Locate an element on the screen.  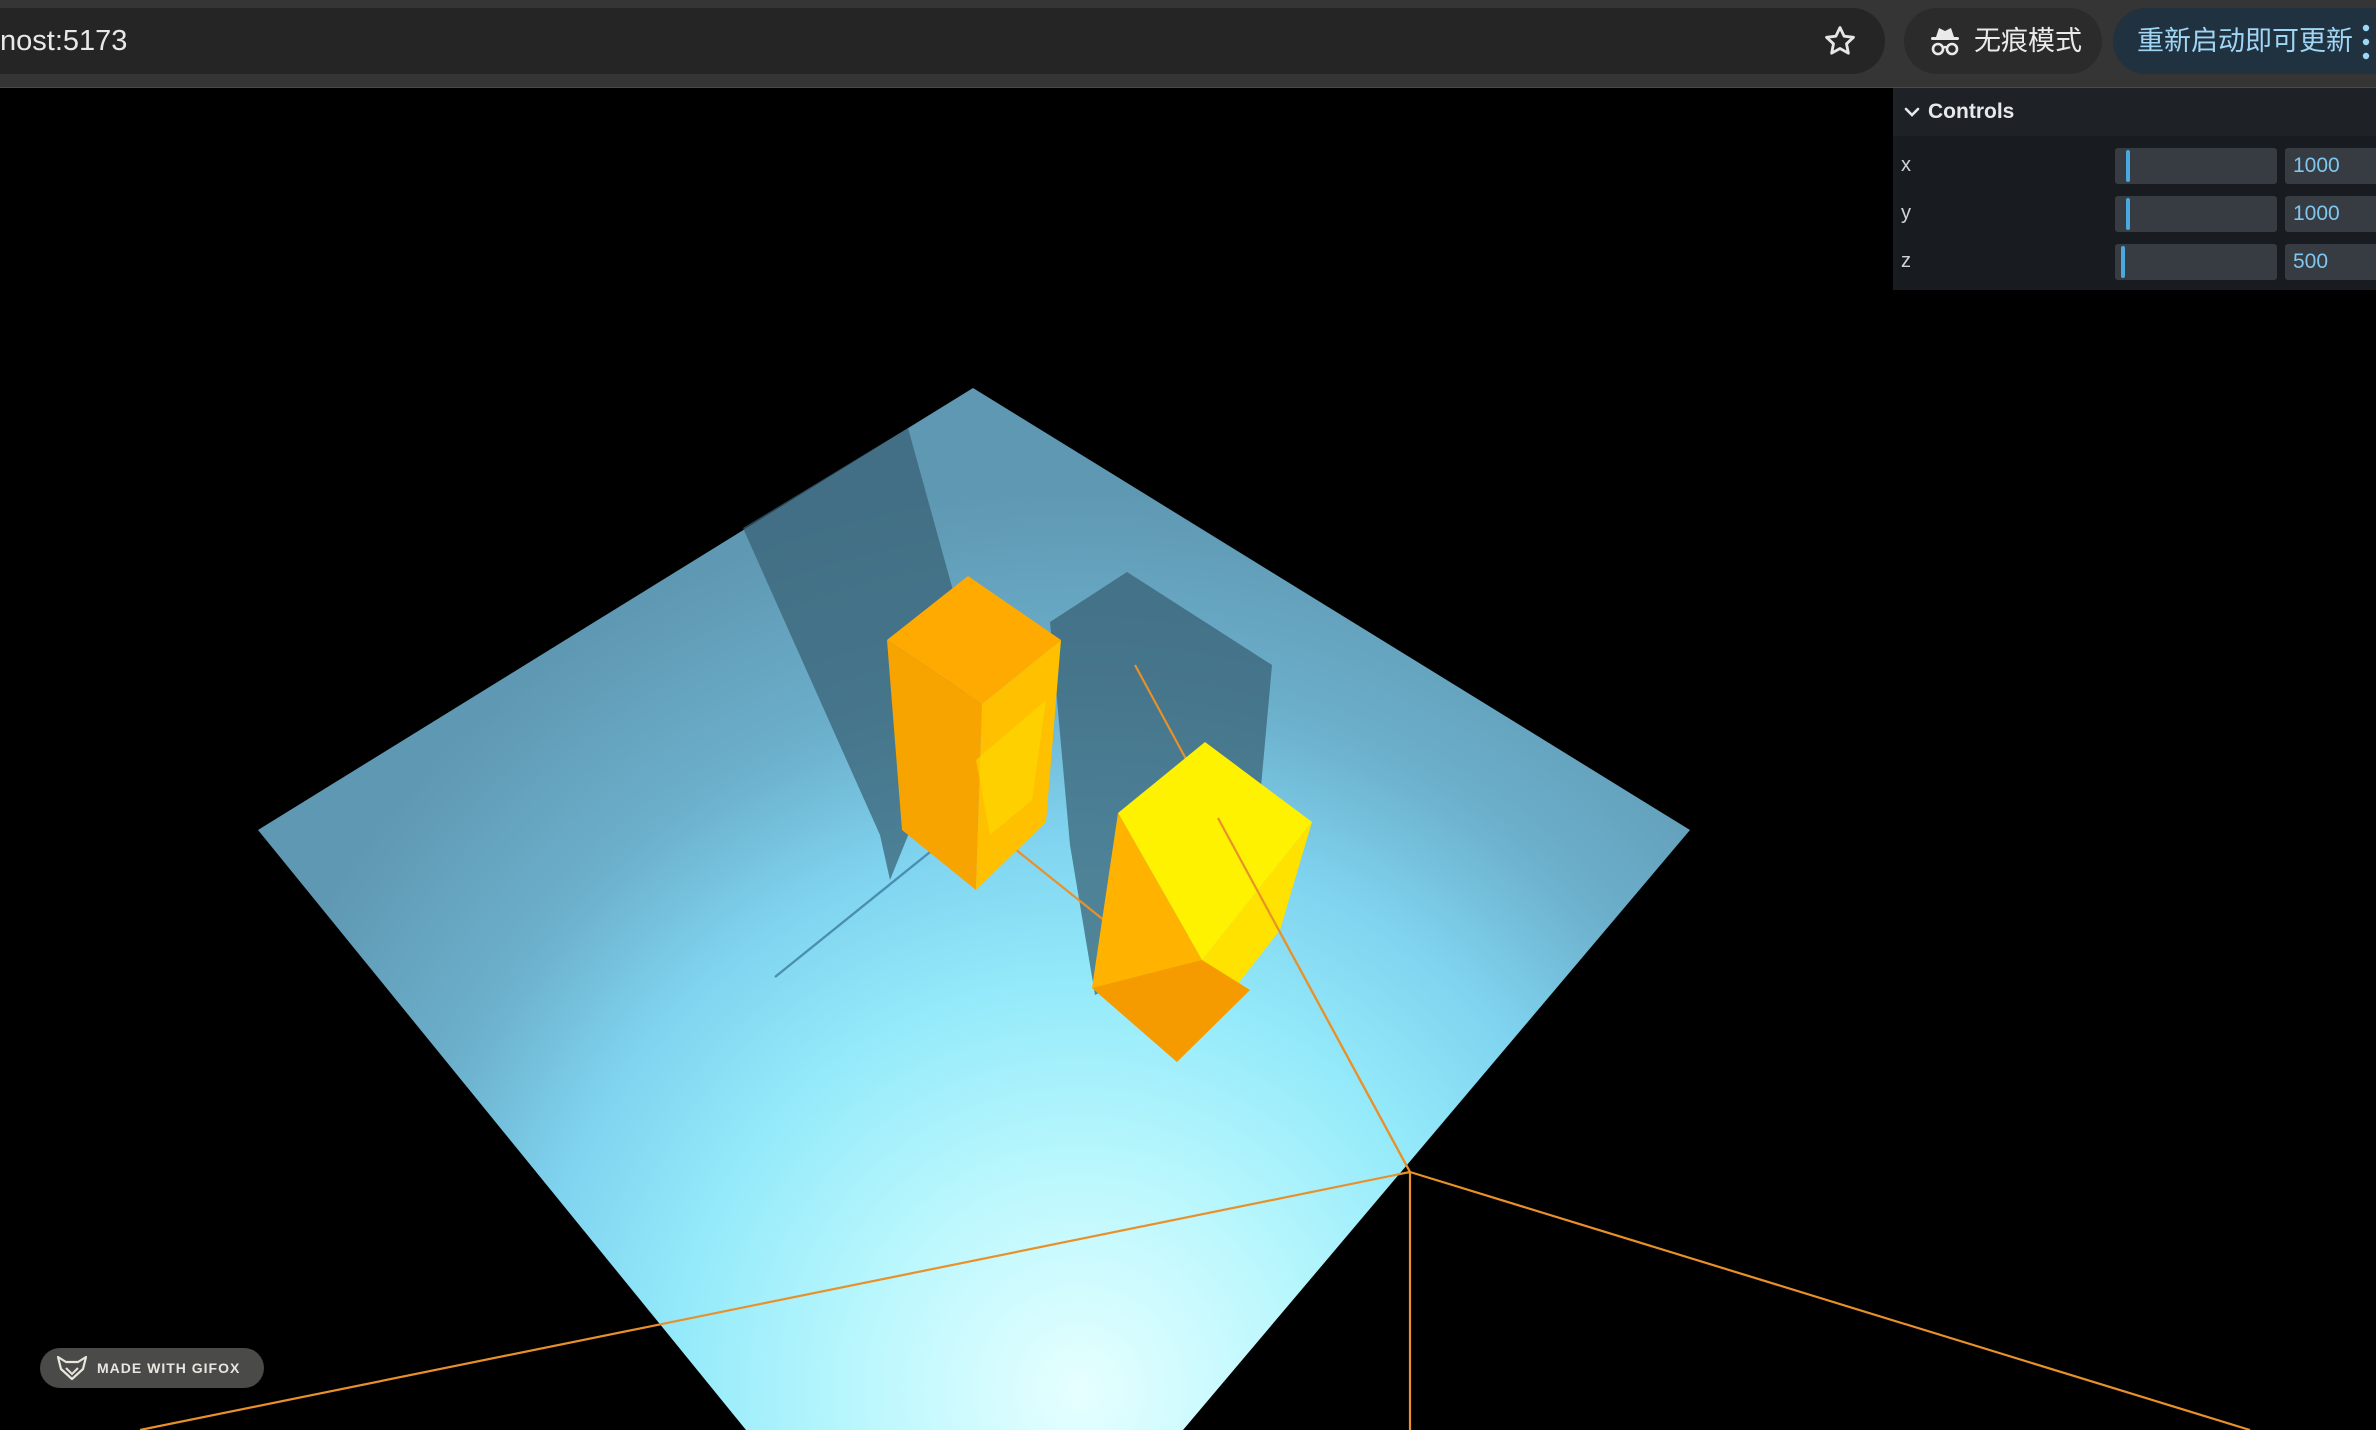
controls-panel: Controls x 1000 y 1000 z 500 is located at coordinates (2134, 189).